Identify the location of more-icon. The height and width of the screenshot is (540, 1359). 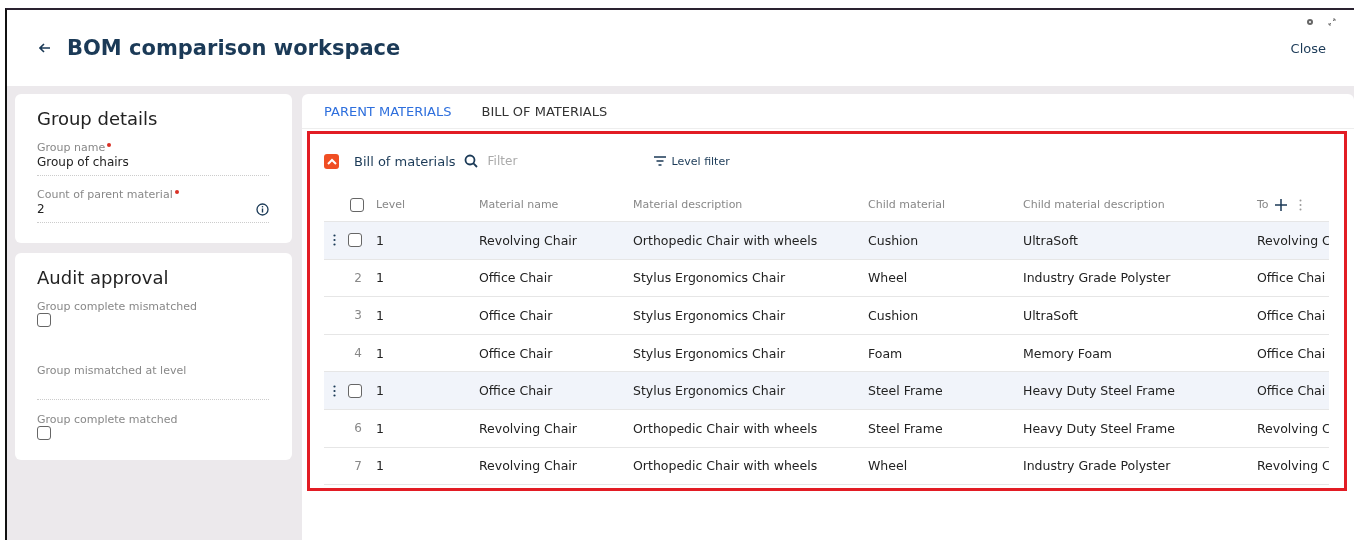
(1300, 204).